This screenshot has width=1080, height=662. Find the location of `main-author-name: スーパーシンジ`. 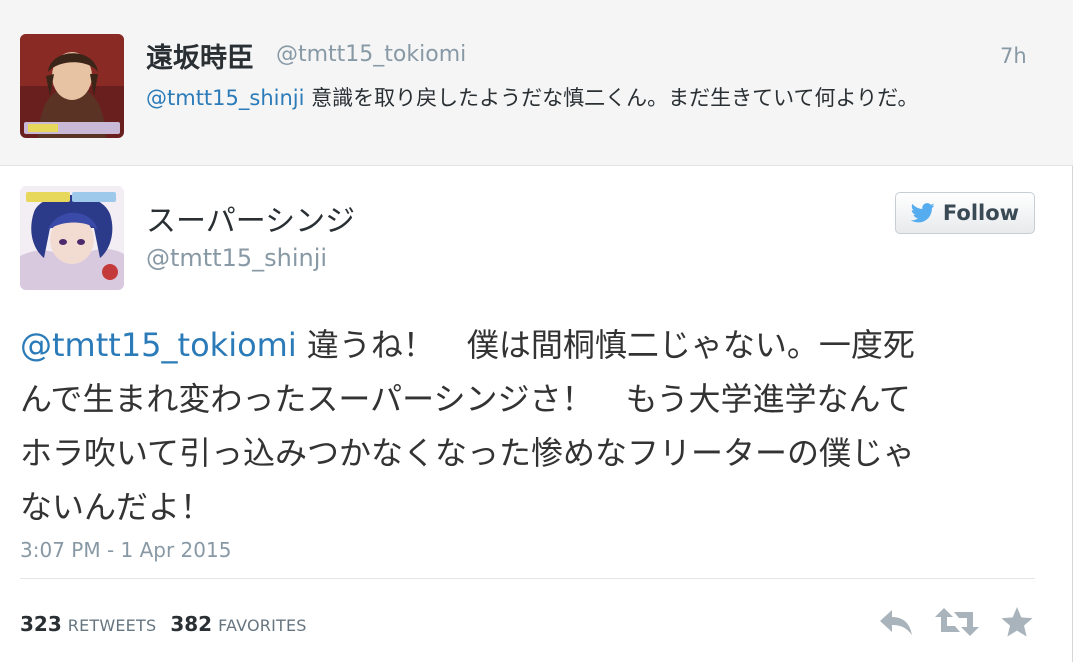

main-author-name: スーパーシンジ is located at coordinates (250, 218).